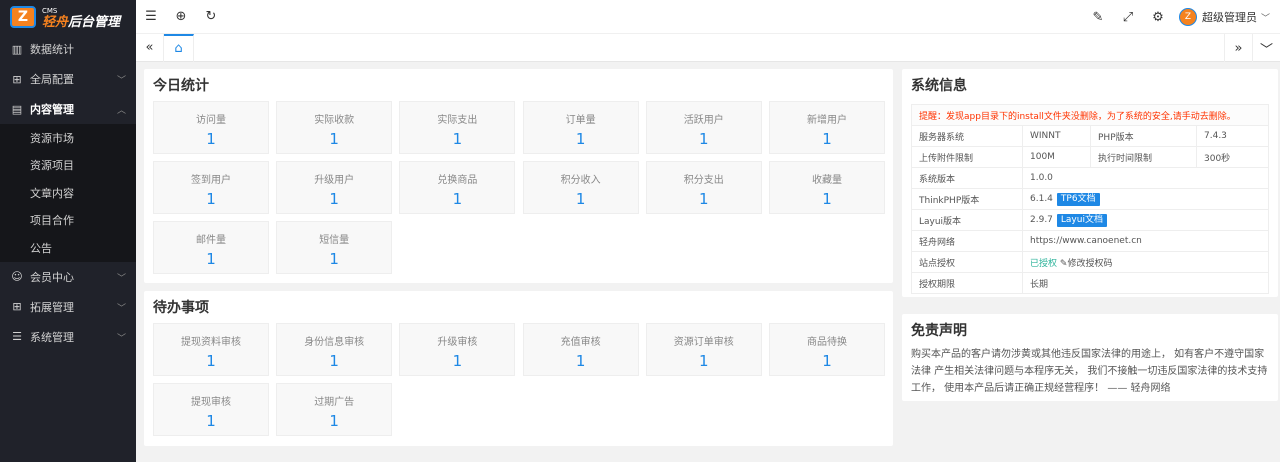  I want to click on sidebar-item-label: 数据统计, so click(52, 49).